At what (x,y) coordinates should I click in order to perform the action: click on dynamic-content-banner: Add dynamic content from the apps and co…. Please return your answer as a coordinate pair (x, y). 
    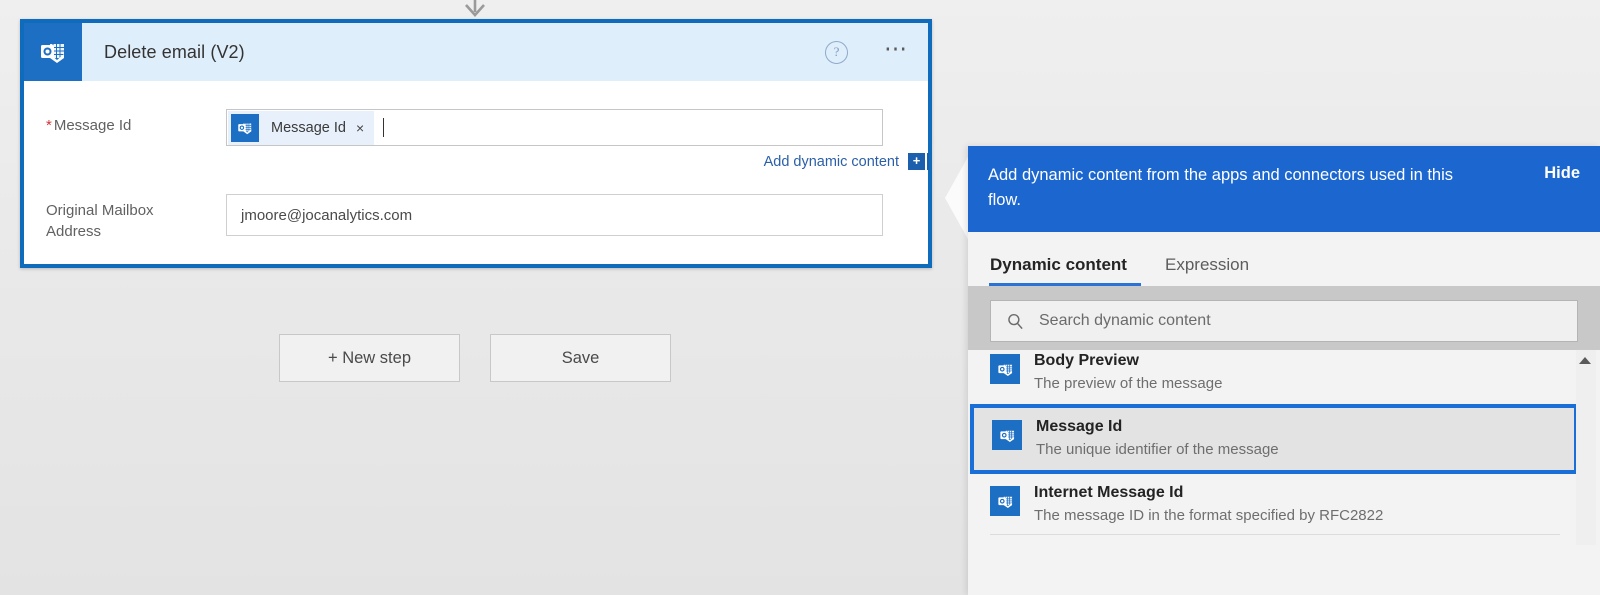
    Looking at the image, I should click on (1284, 189).